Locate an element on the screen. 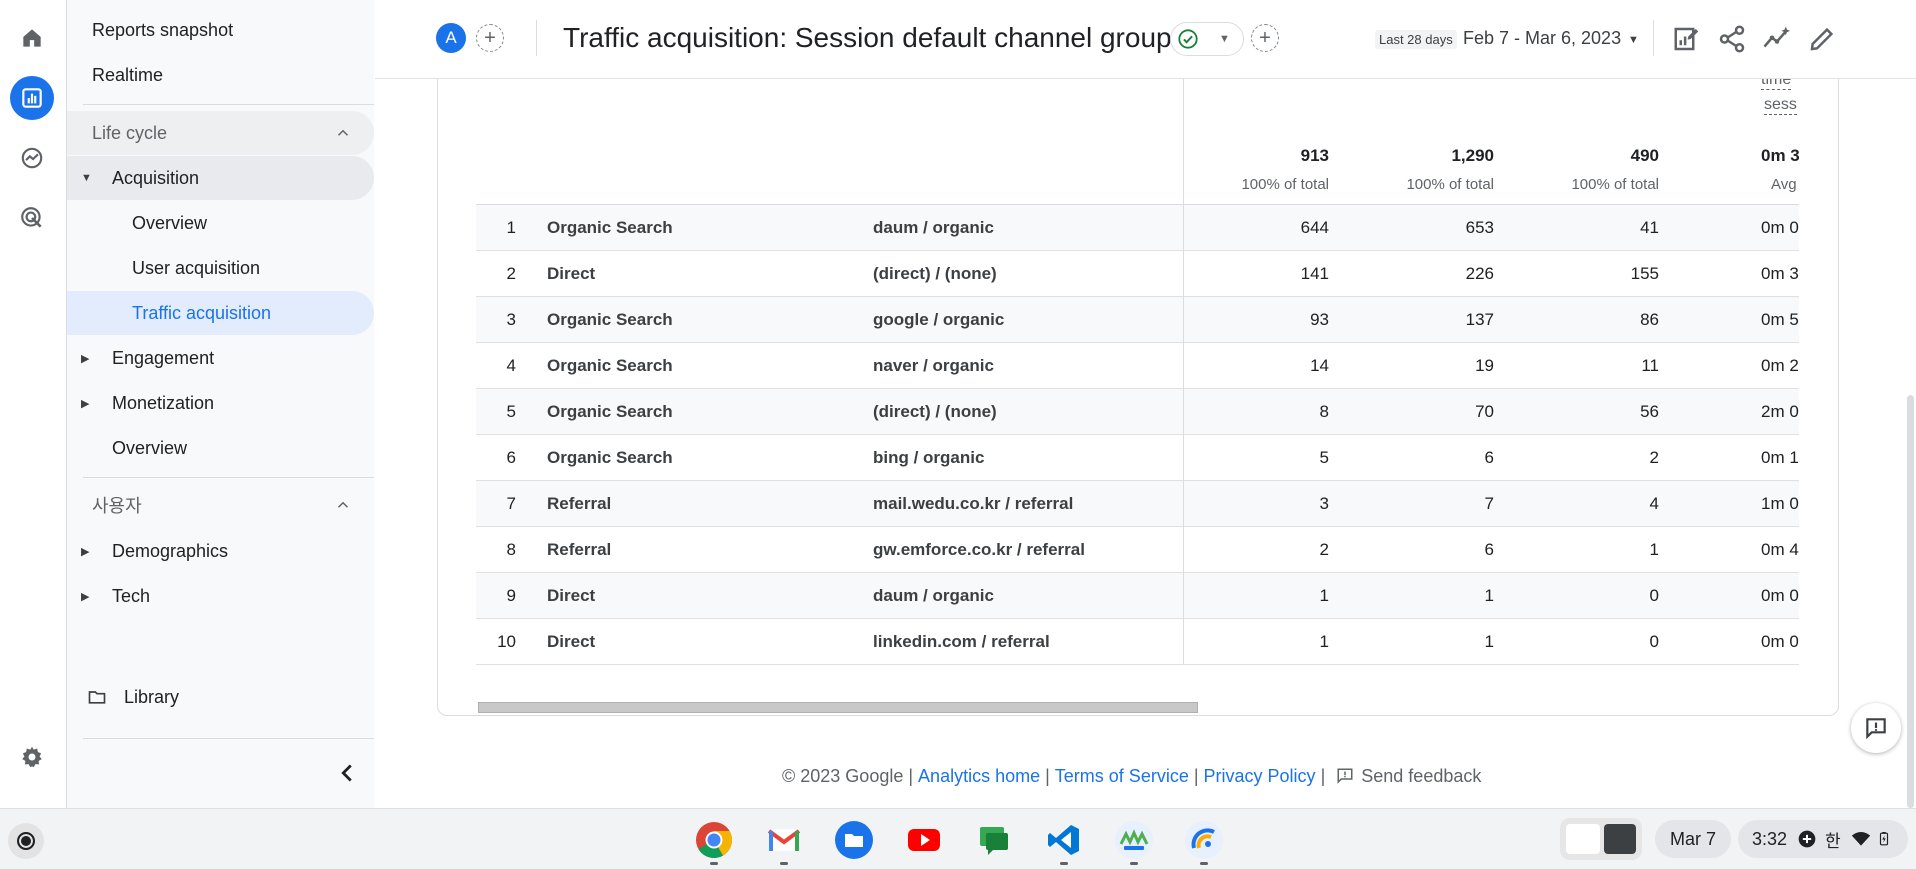  metric-cell: 8 is located at coordinates (1324, 411).